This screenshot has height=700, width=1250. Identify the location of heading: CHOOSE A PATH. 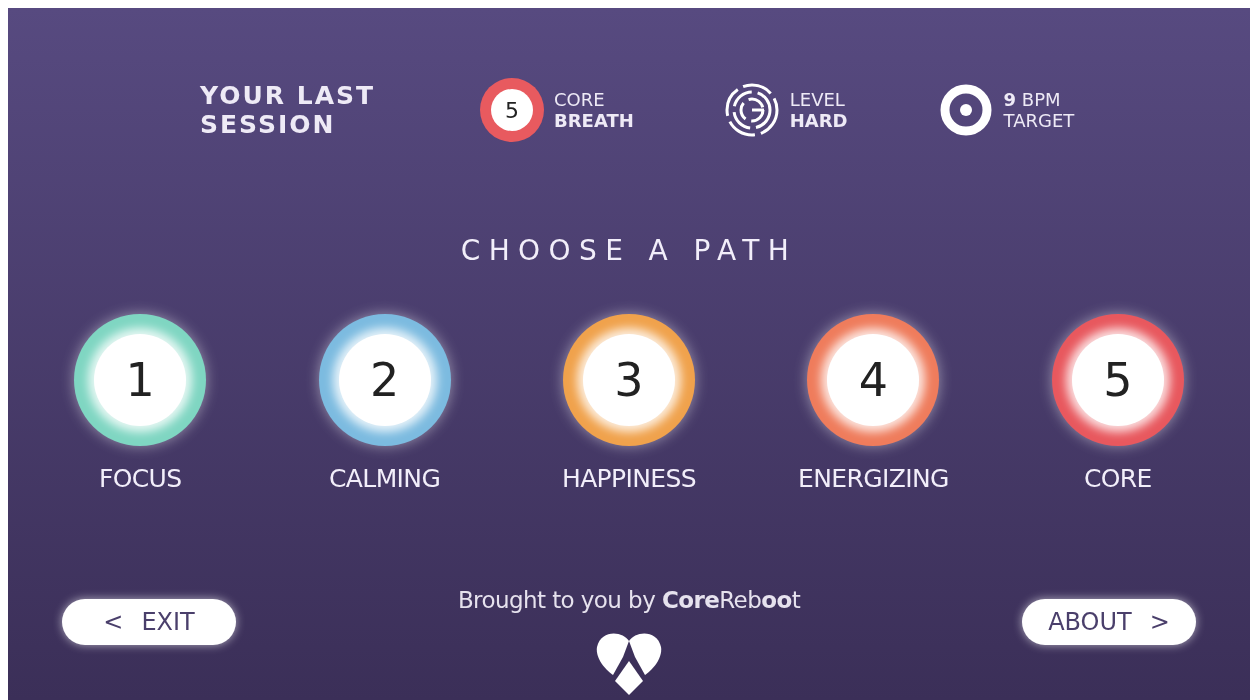
(629, 251).